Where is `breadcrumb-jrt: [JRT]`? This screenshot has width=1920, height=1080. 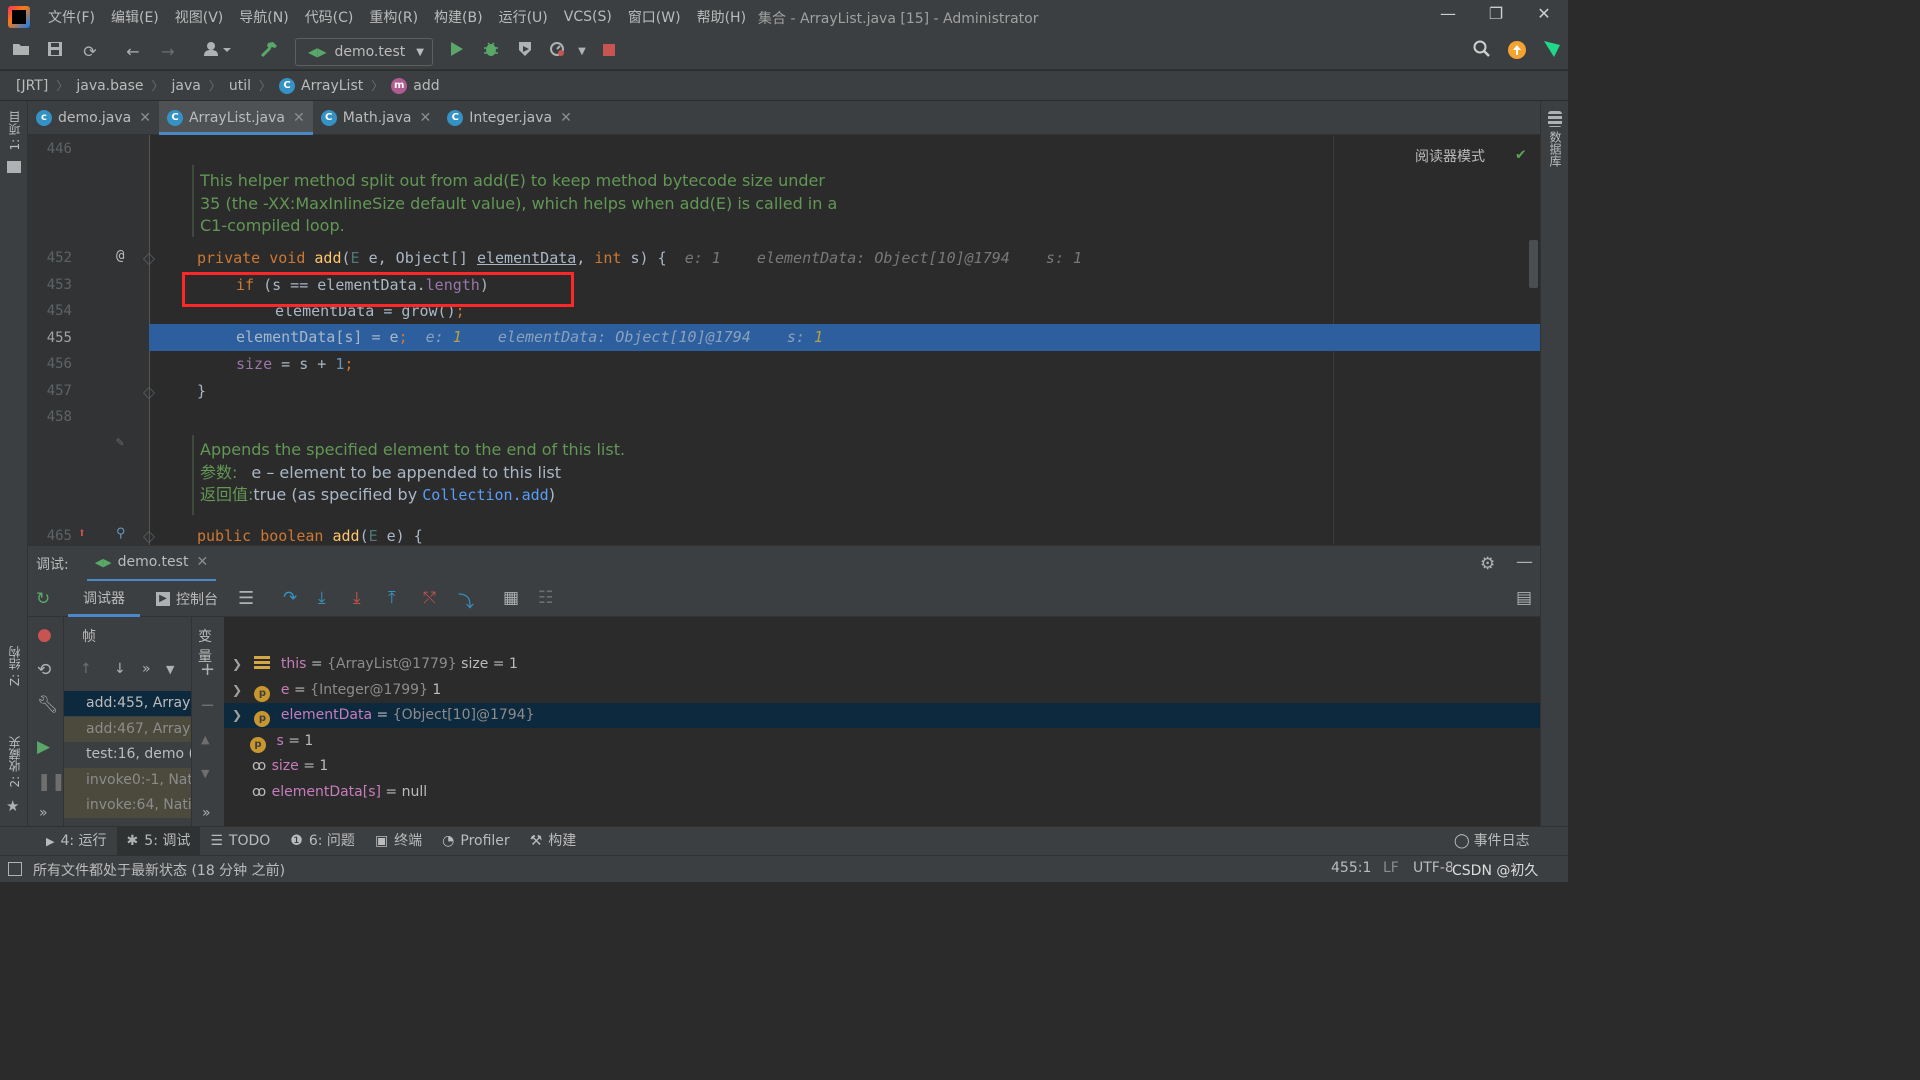 breadcrumb-jrt: [JRT] is located at coordinates (32, 86).